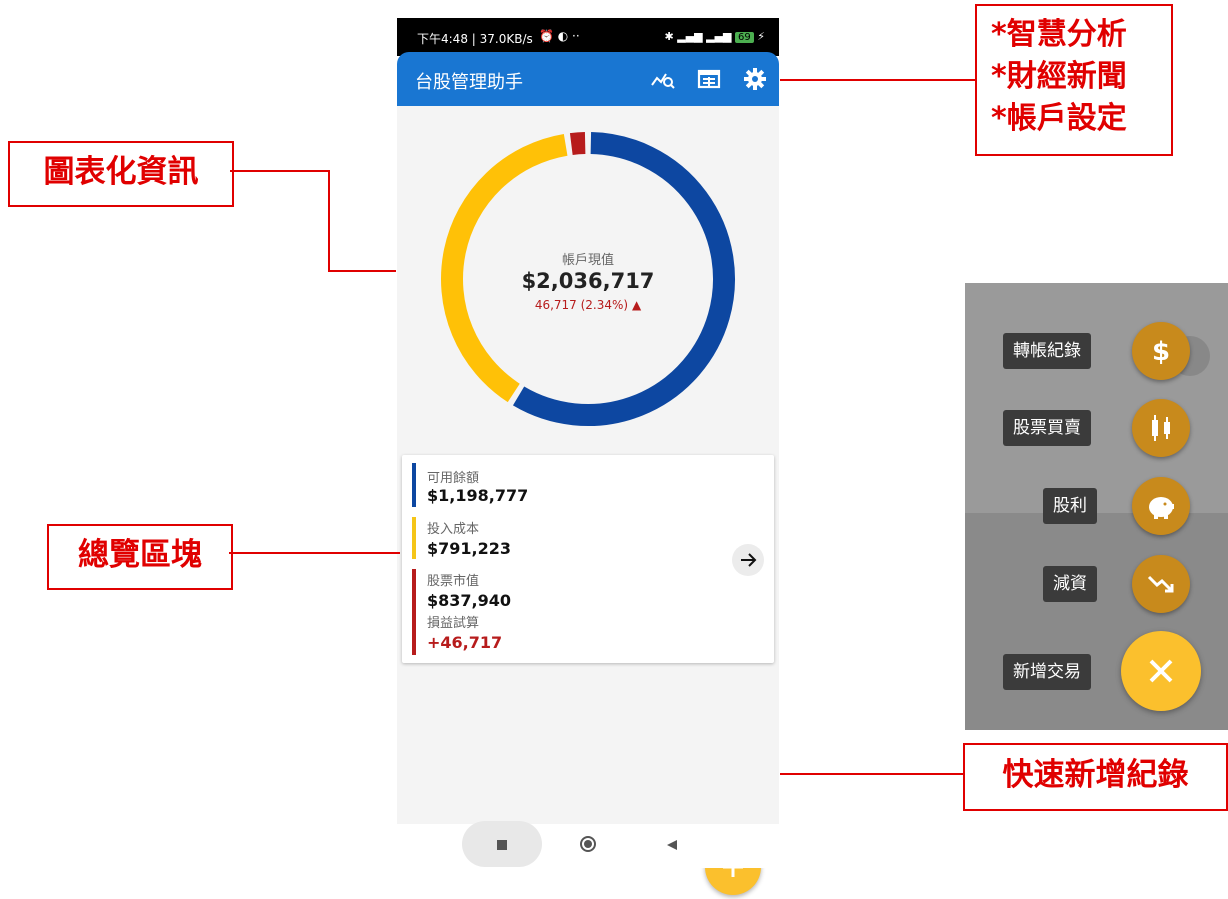  I want to click on status-icons: ✱ ▂▄▆ ▂▄▆ 69 ⚡, so click(715, 36).